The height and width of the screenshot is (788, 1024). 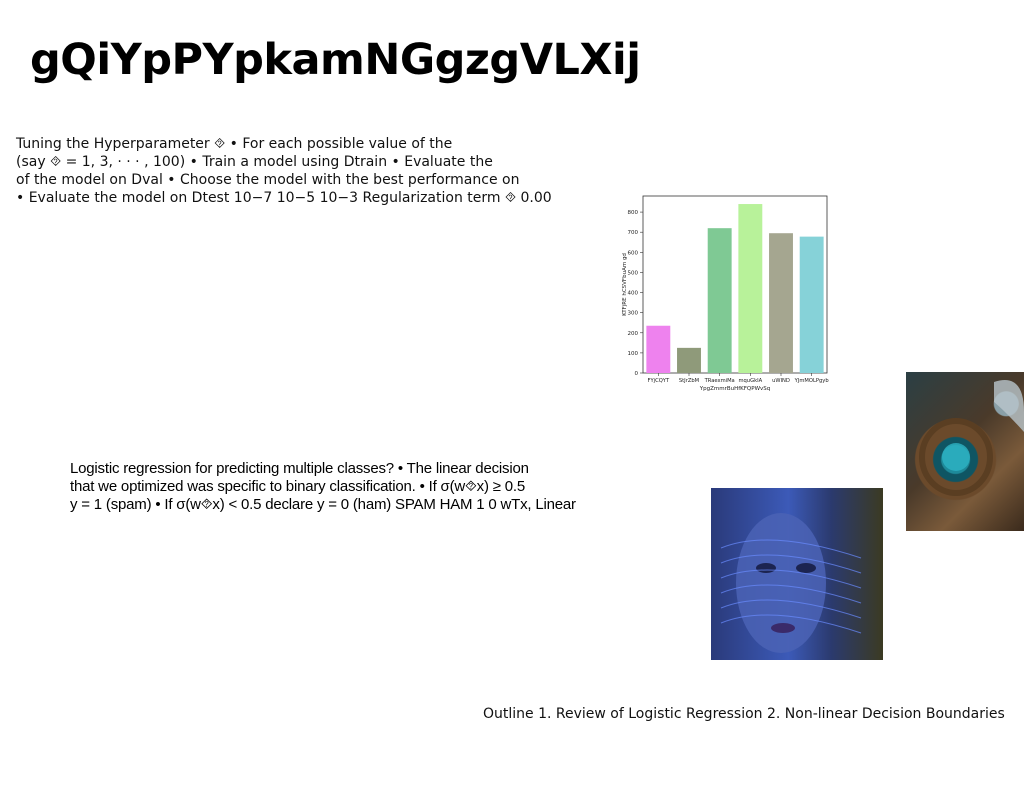 What do you see at coordinates (625, 284) in the screenshot?
I see `y-axis-label: KTFjRE hCSVFbuAm gd` at bounding box center [625, 284].